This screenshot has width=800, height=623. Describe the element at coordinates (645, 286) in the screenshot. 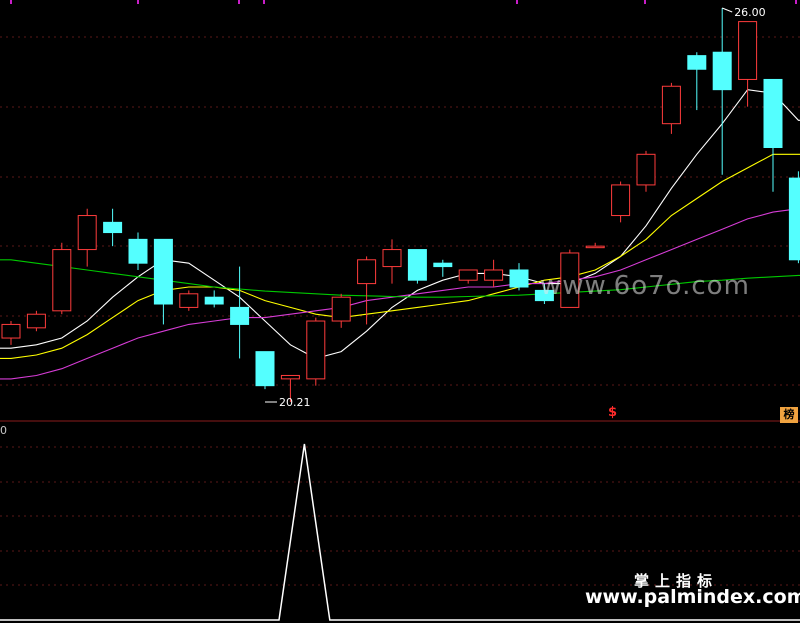

I see `watermark-top: www.6o7o.com` at that location.